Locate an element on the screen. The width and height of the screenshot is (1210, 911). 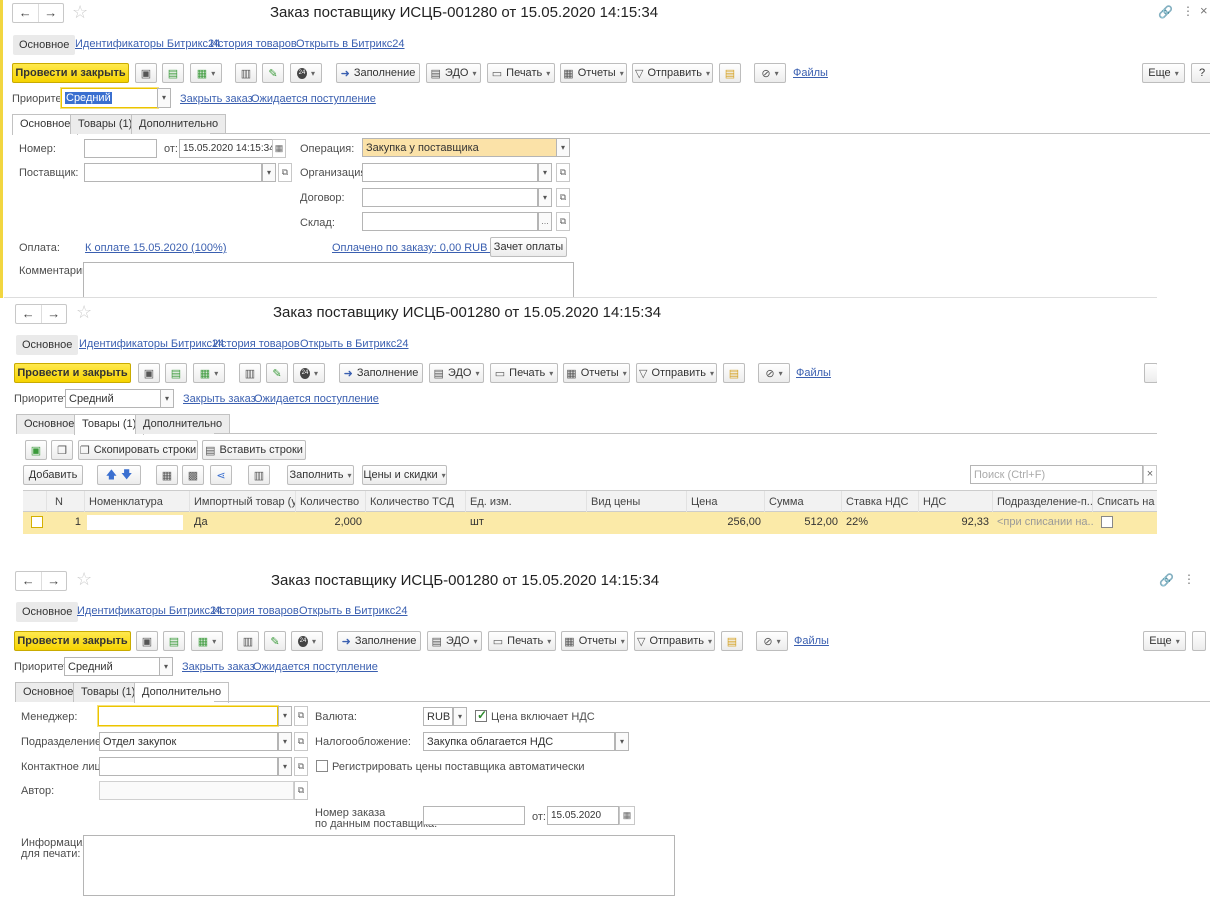
supplier-dropdown-icon: ▾ is located at coordinates (269, 172).